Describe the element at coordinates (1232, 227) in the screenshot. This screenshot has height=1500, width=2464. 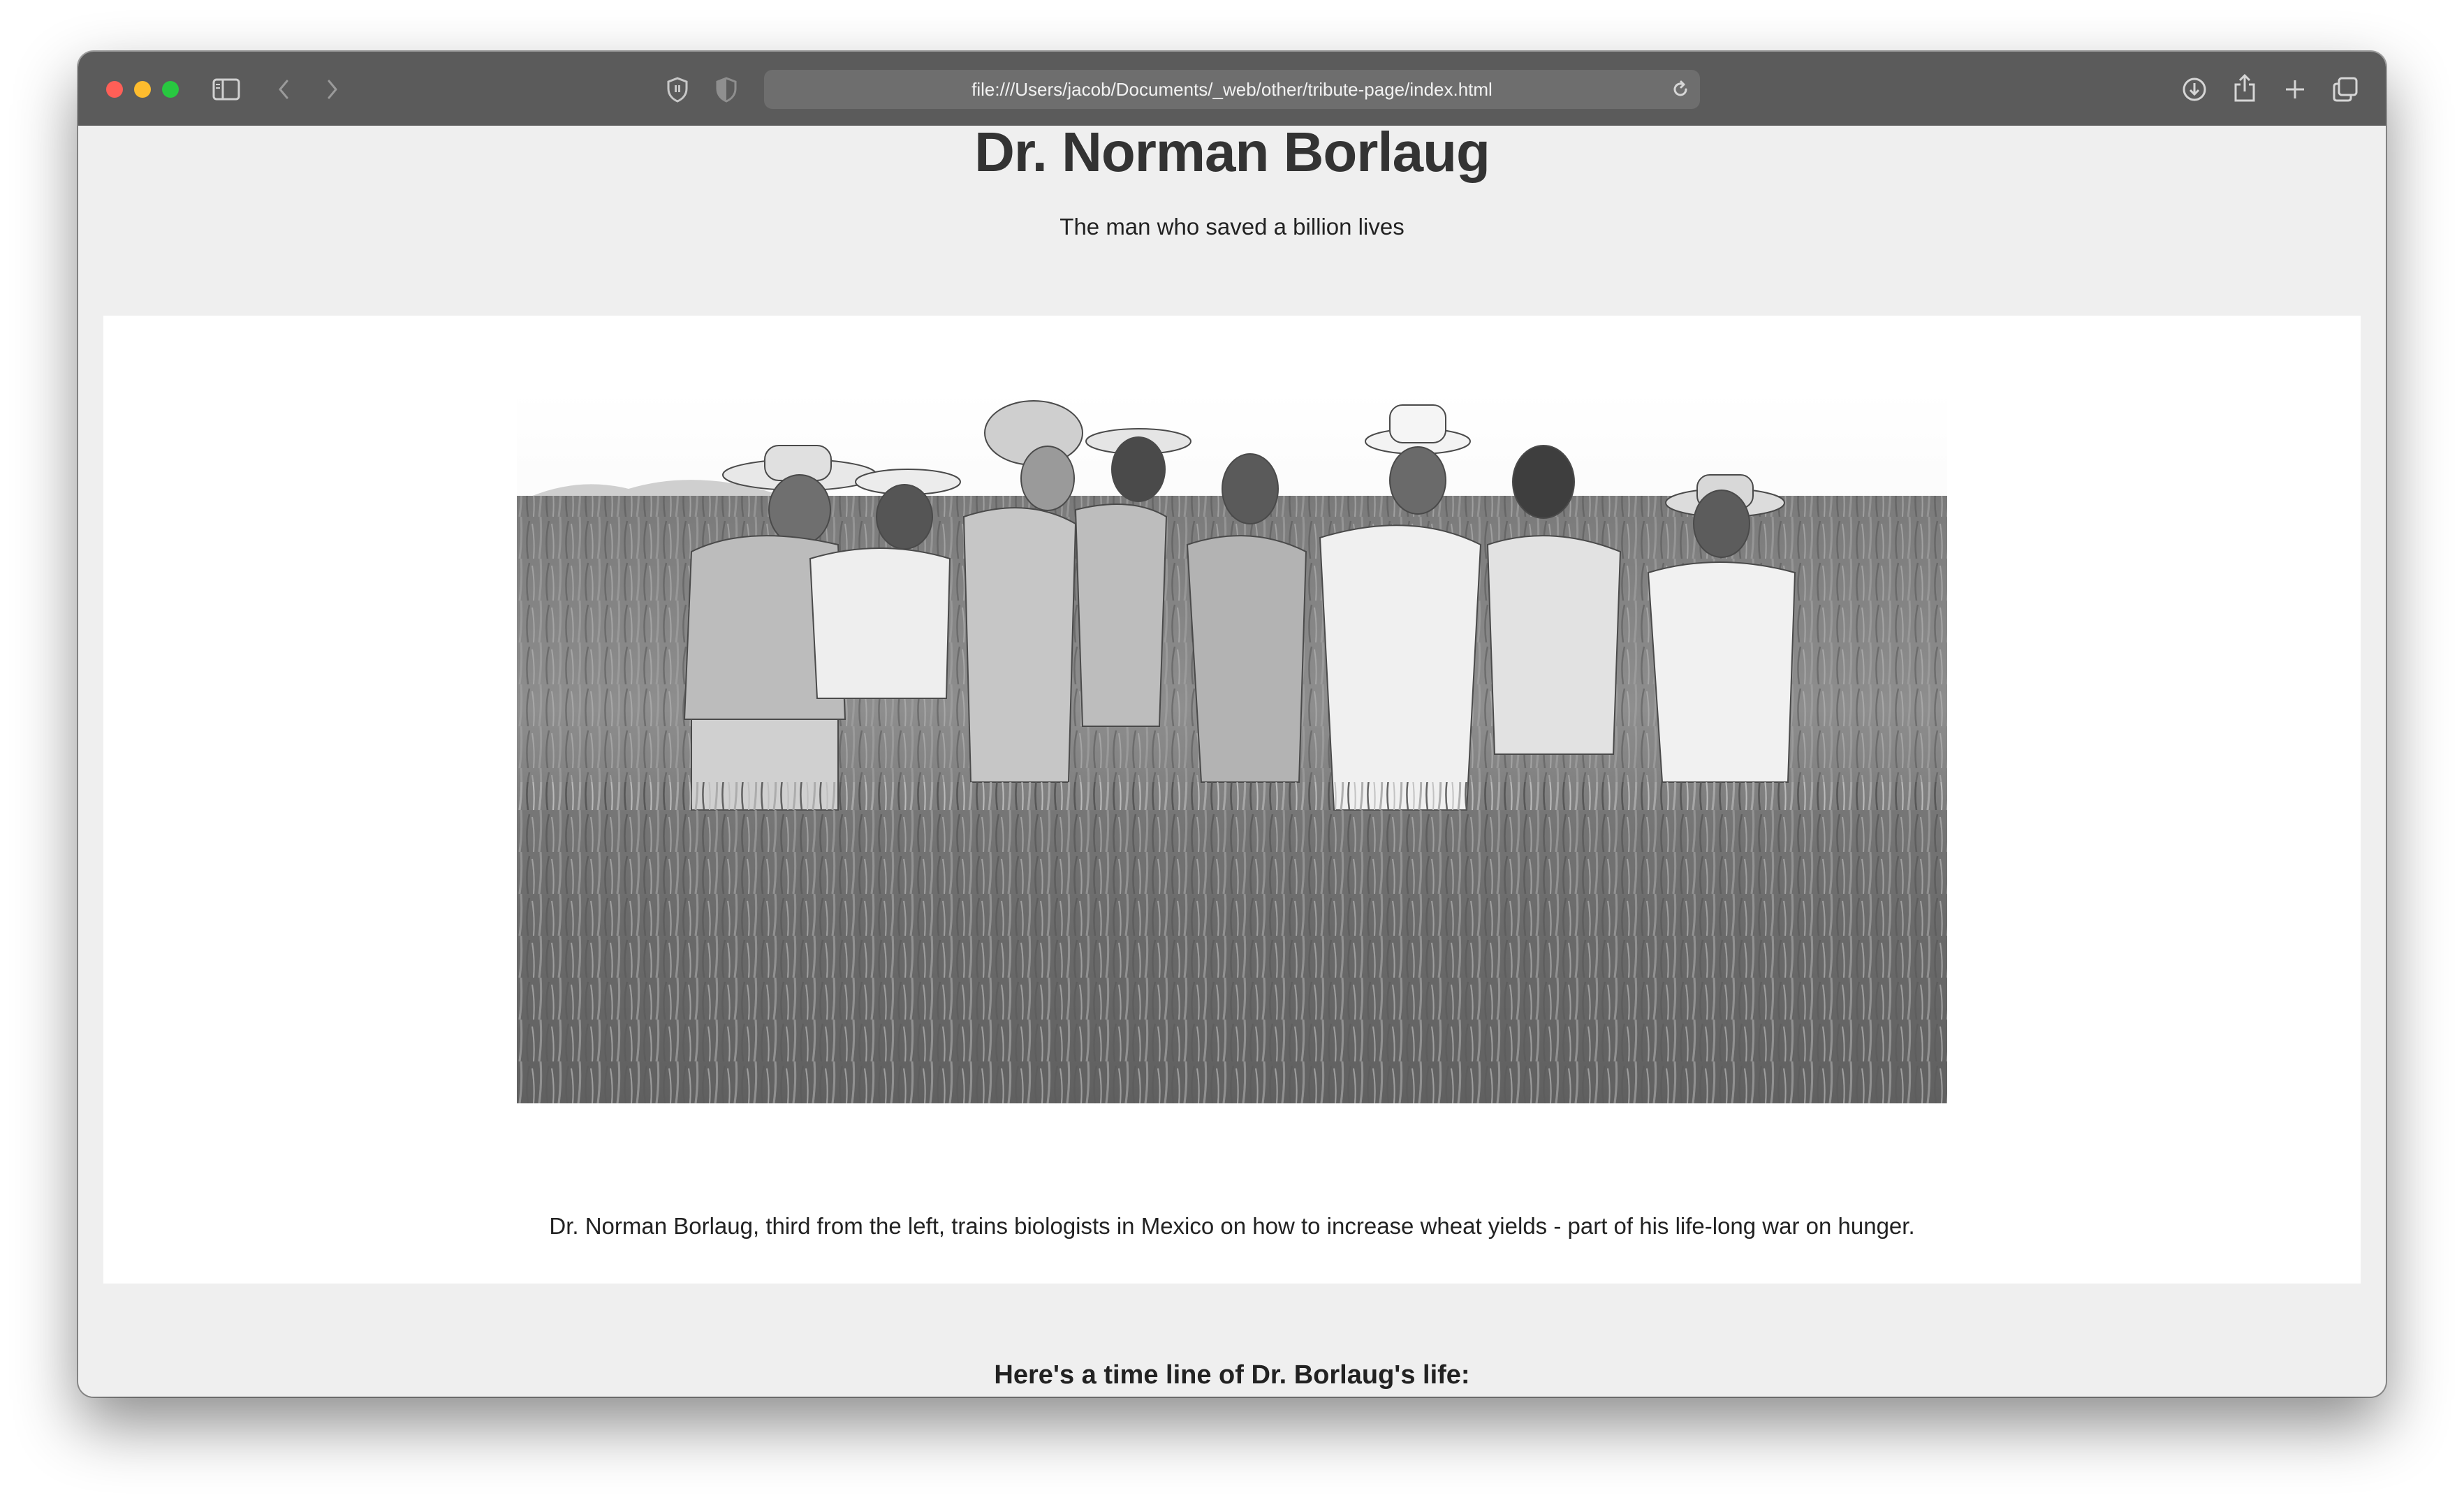
I see `page-subtitle: The man who saved a billion lives` at that location.